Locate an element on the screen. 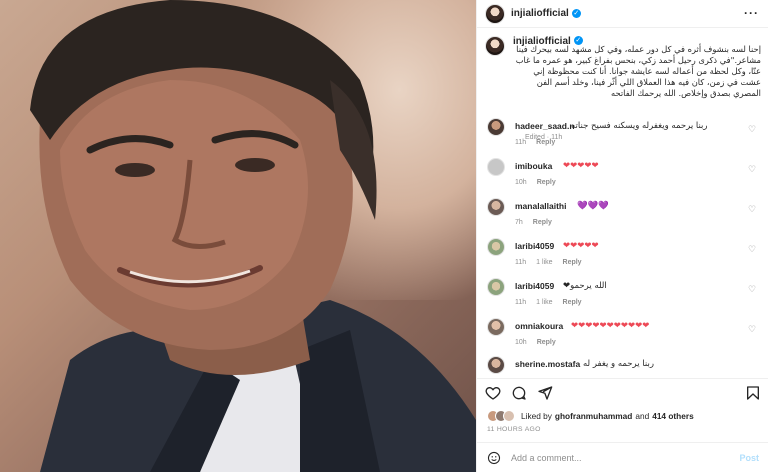 This screenshot has height=472, width=768. likes-summary: Liked by ghofranmuhammad and 414 others is located at coordinates (590, 416).